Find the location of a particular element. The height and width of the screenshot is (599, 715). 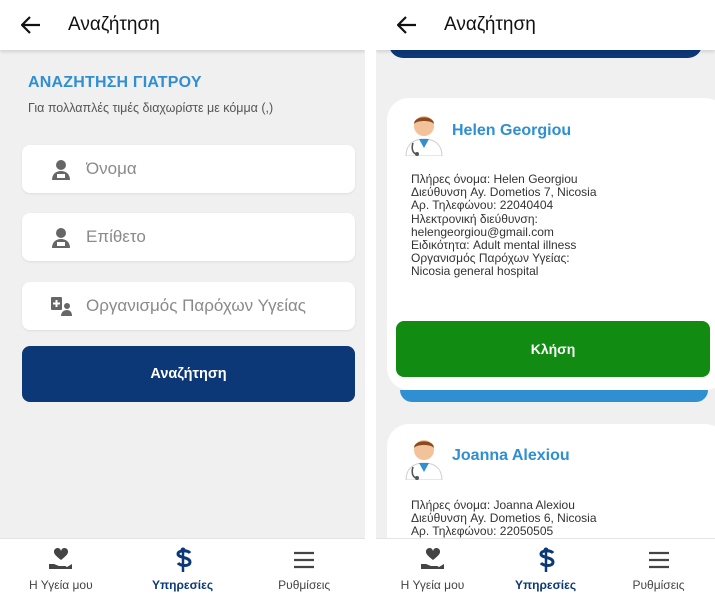

detail-line: Nicosia general hospital is located at coordinates (475, 271).